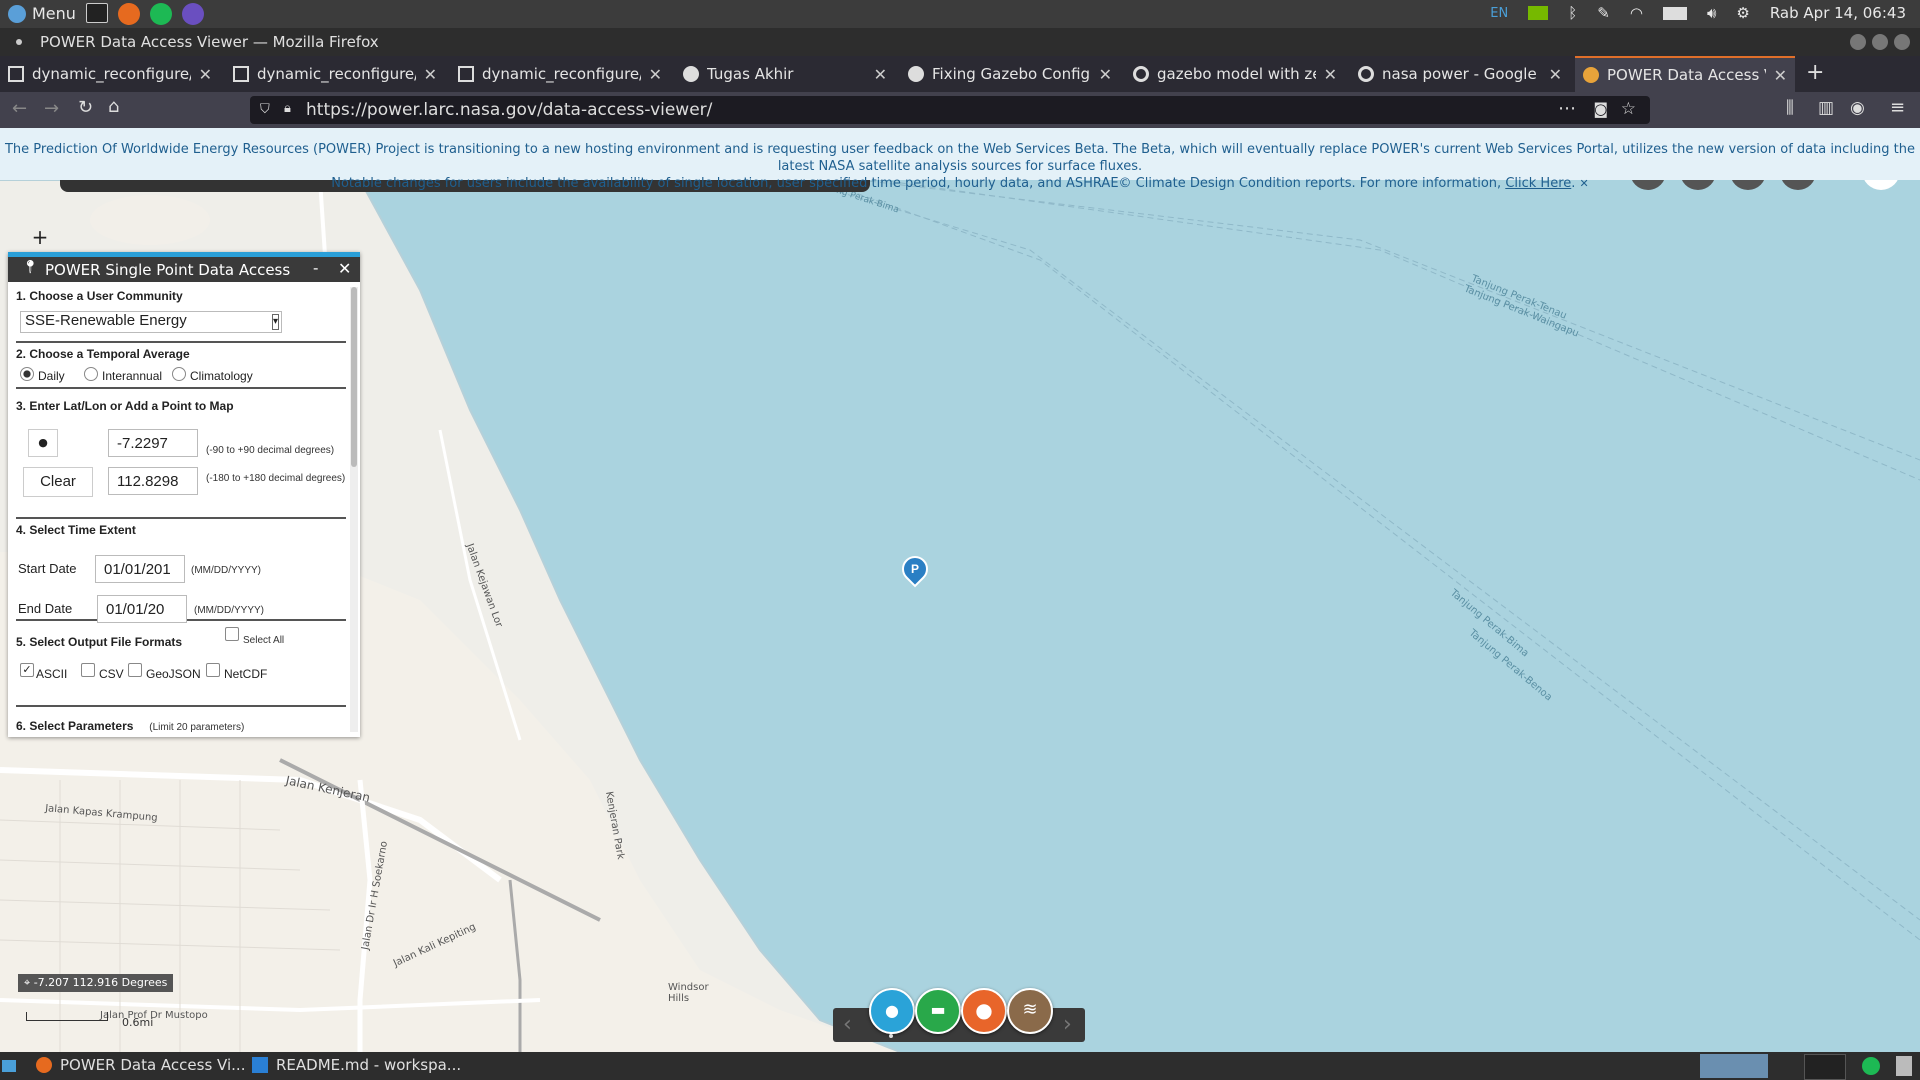 This screenshot has height=1080, width=1920. Describe the element at coordinates (113, 106) in the screenshot. I see `home-icon: ⌂` at that location.